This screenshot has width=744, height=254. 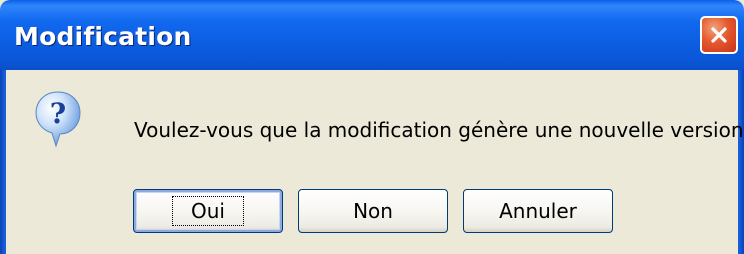 I want to click on close-icon, so click(x=719, y=35).